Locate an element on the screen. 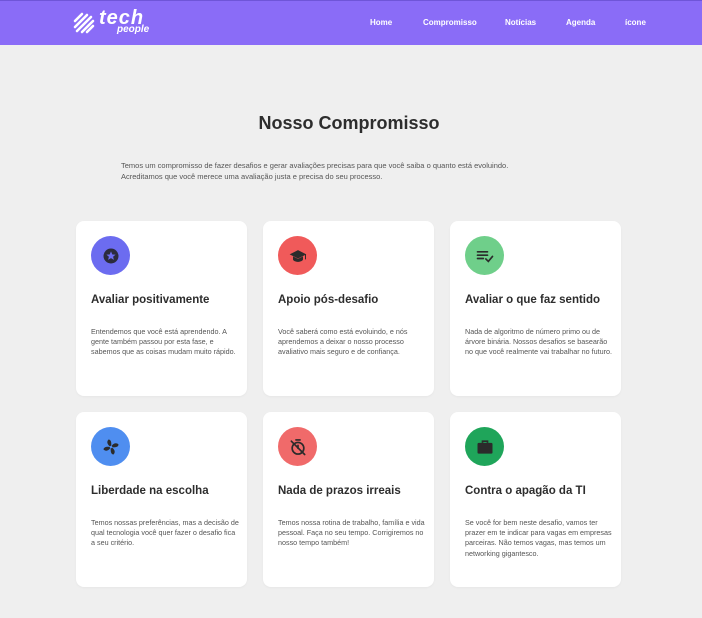 The width and height of the screenshot is (702, 618). briefcase-icon is located at coordinates (484, 446).